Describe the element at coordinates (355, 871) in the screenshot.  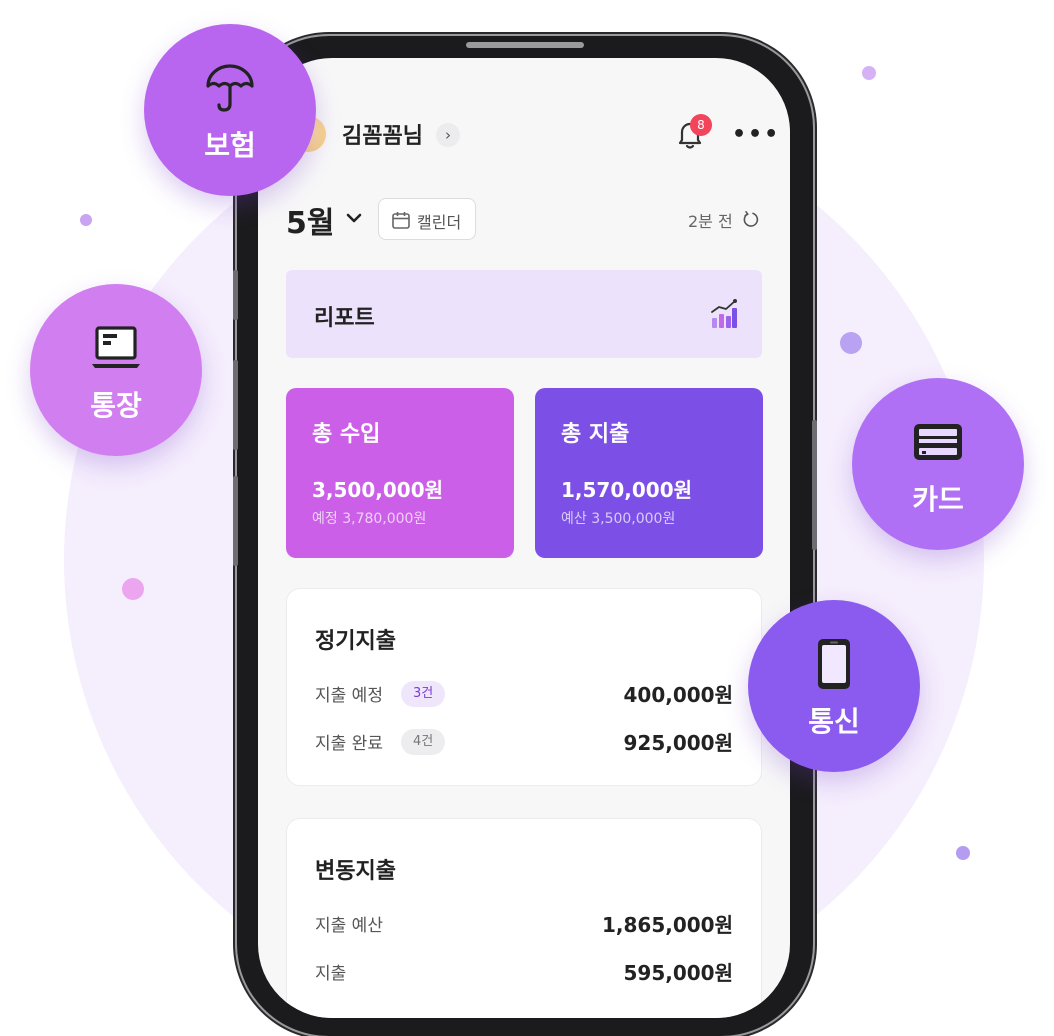
I see `variable-expense-title: 변동지출` at that location.